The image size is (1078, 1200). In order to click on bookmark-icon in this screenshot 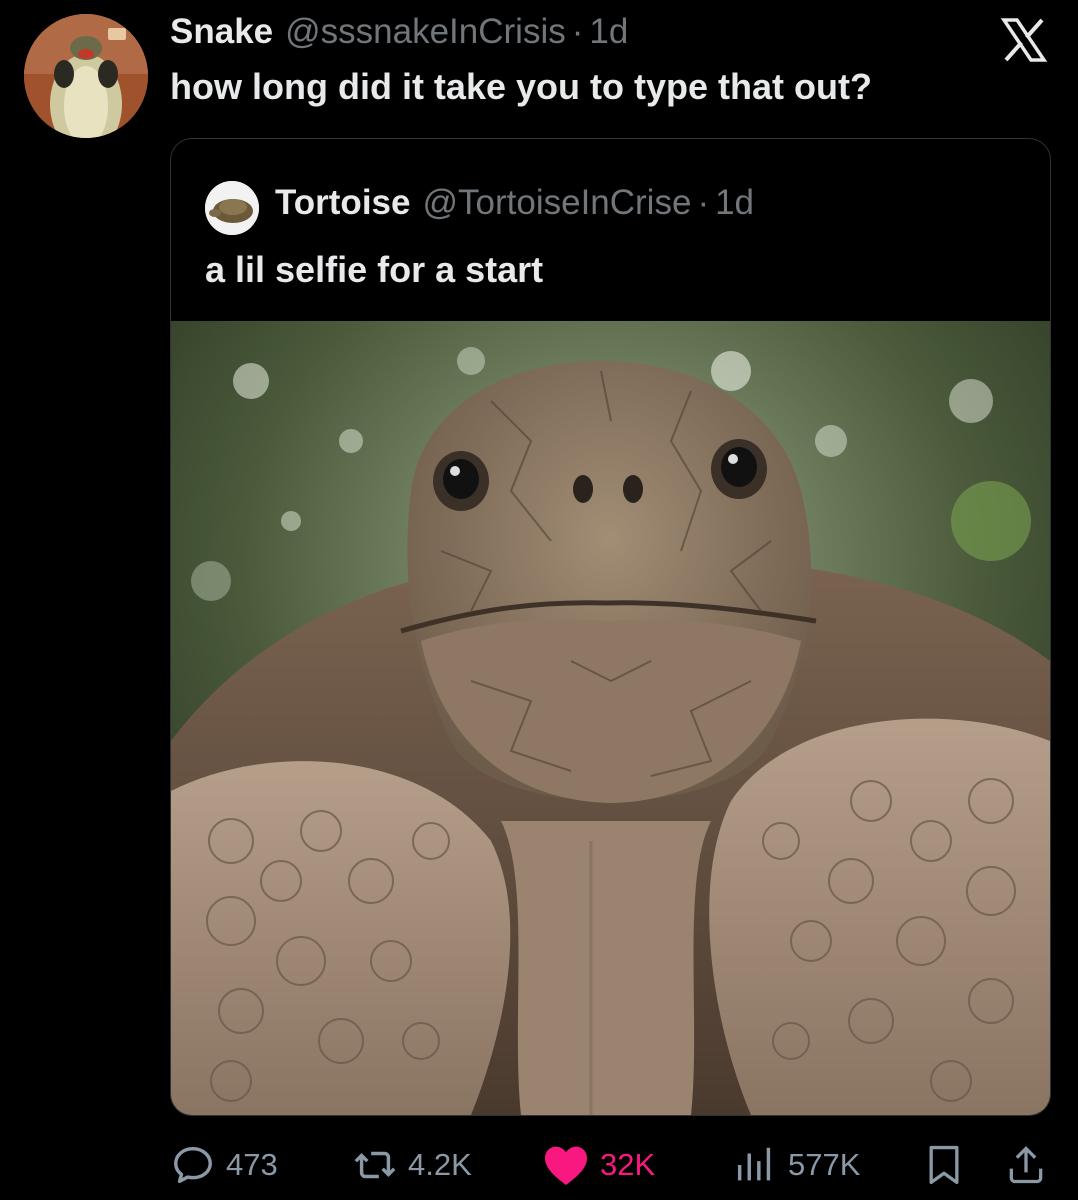, I will do `click(944, 1165)`.